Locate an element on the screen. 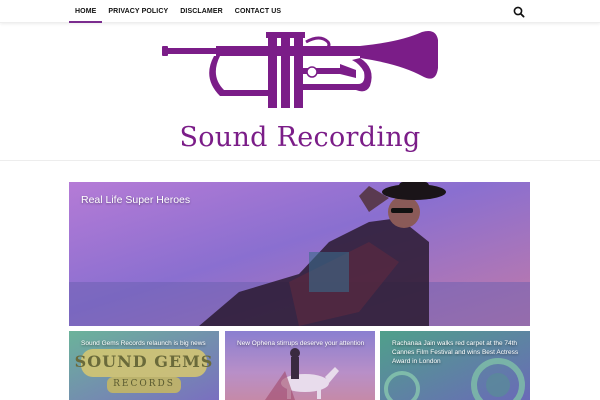  trumpet-logo is located at coordinates (300, 73).